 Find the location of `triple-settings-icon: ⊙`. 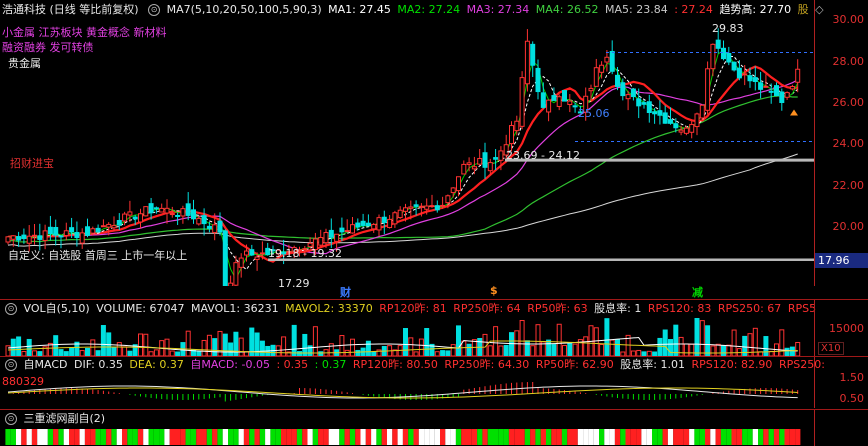

triple-settings-icon: ⊙ is located at coordinates (11, 419).